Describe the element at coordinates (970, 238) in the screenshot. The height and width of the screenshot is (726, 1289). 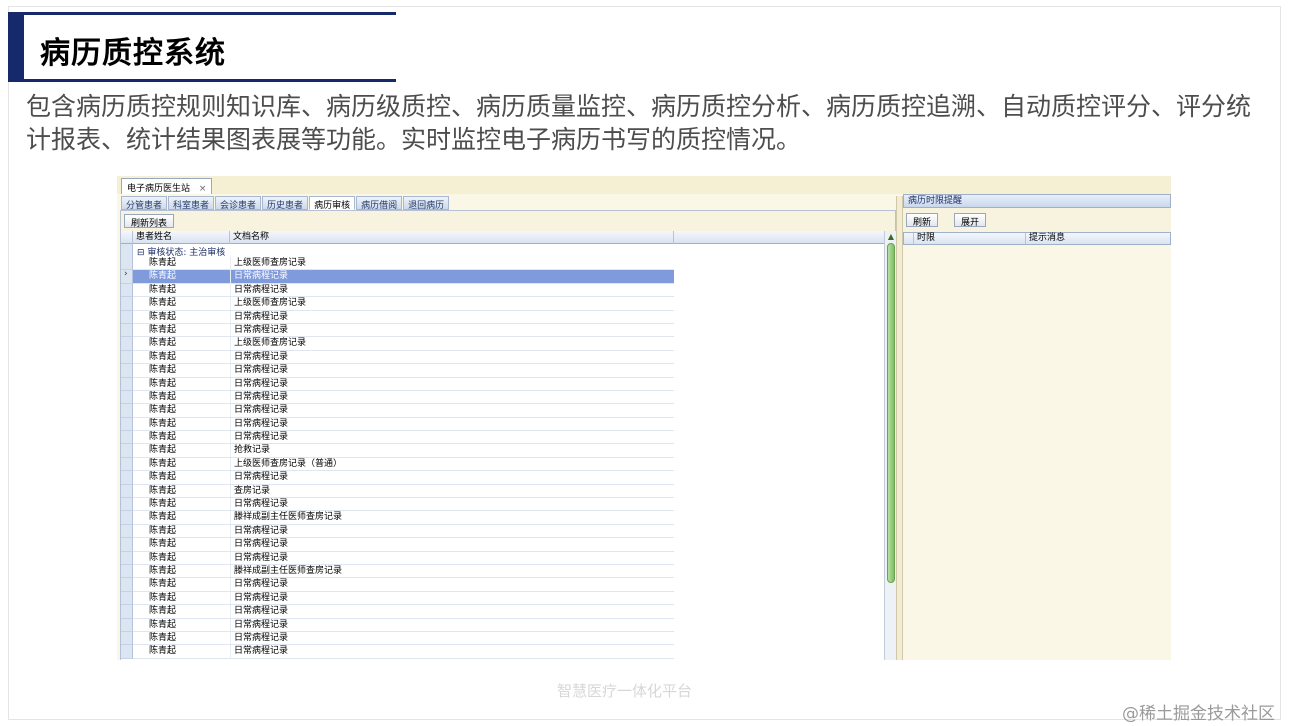
I see `column-header-time-limit: 时限` at that location.